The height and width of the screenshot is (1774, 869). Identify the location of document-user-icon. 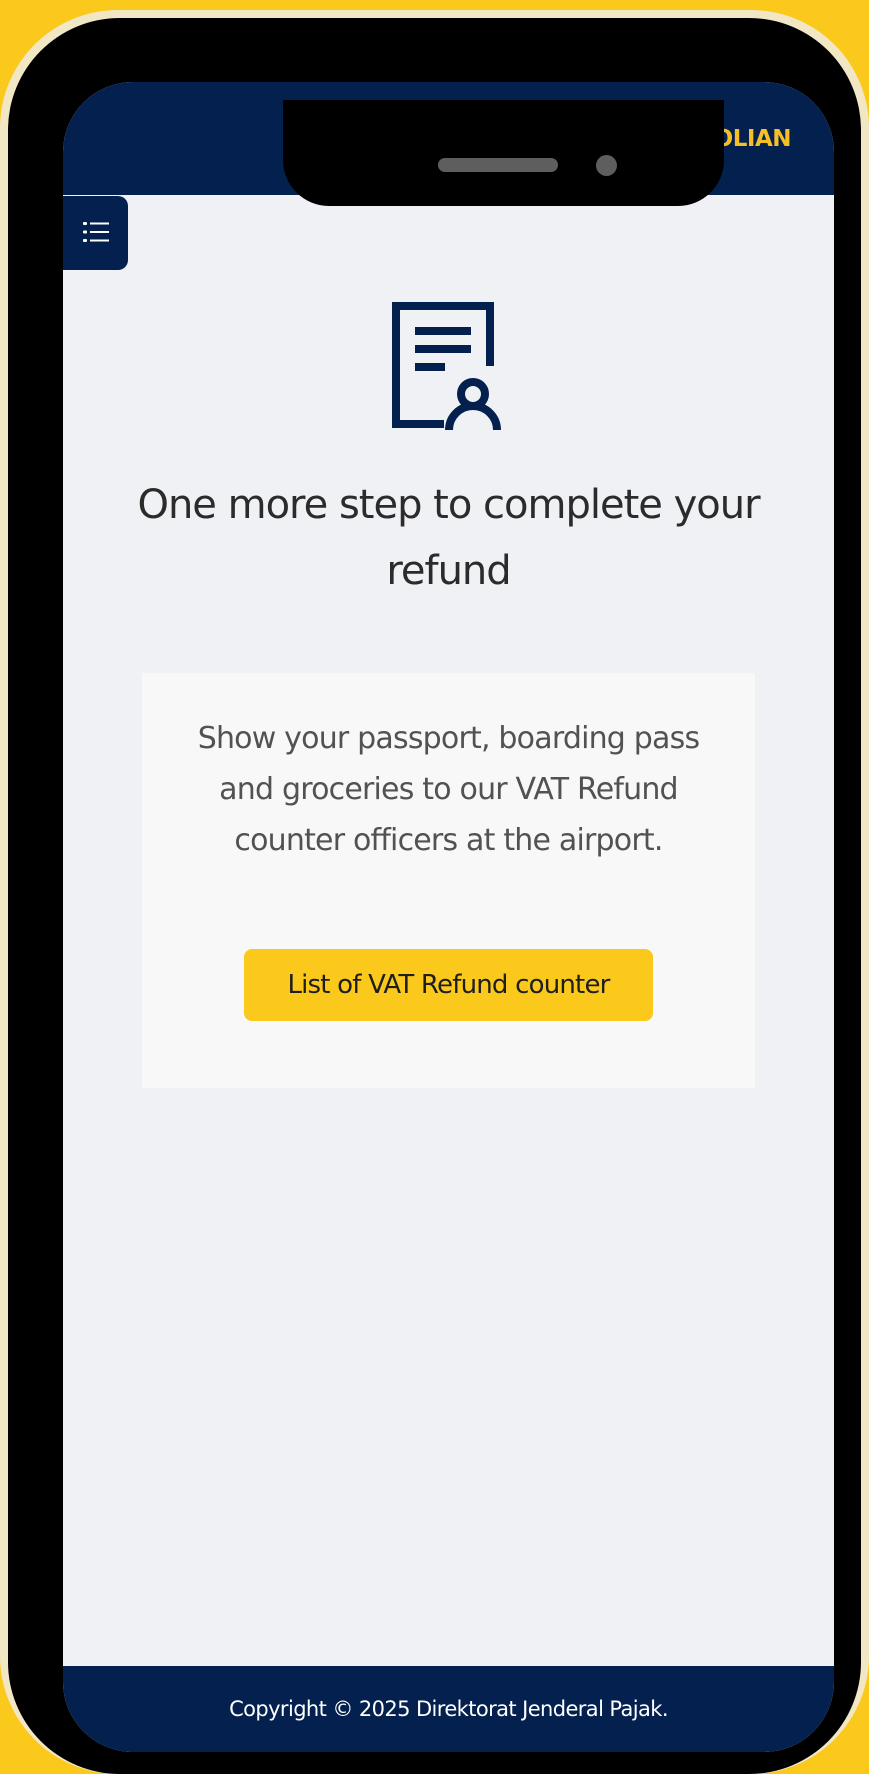
(447, 367).